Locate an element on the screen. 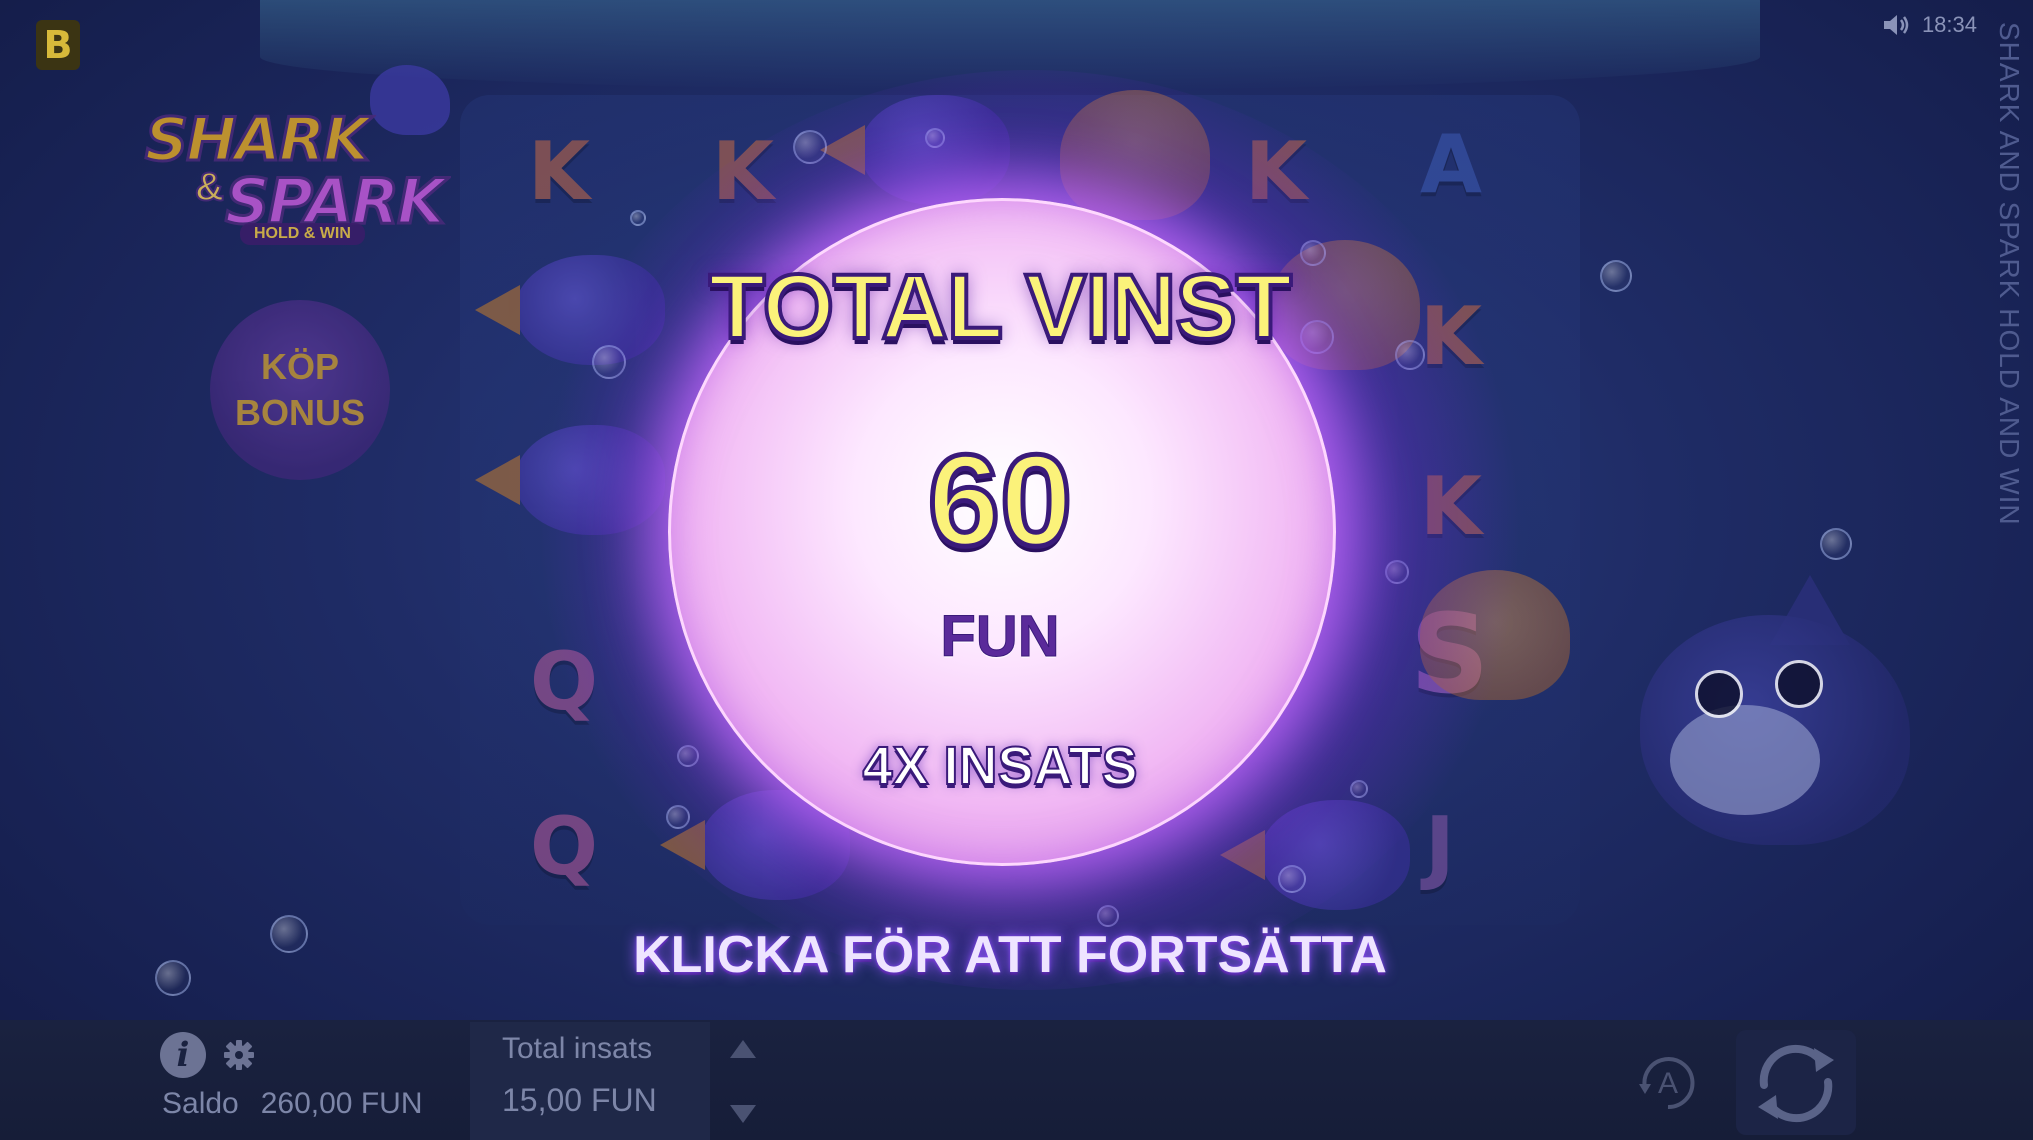 The image size is (2033, 1140). info-icon: i is located at coordinates (183, 1055).